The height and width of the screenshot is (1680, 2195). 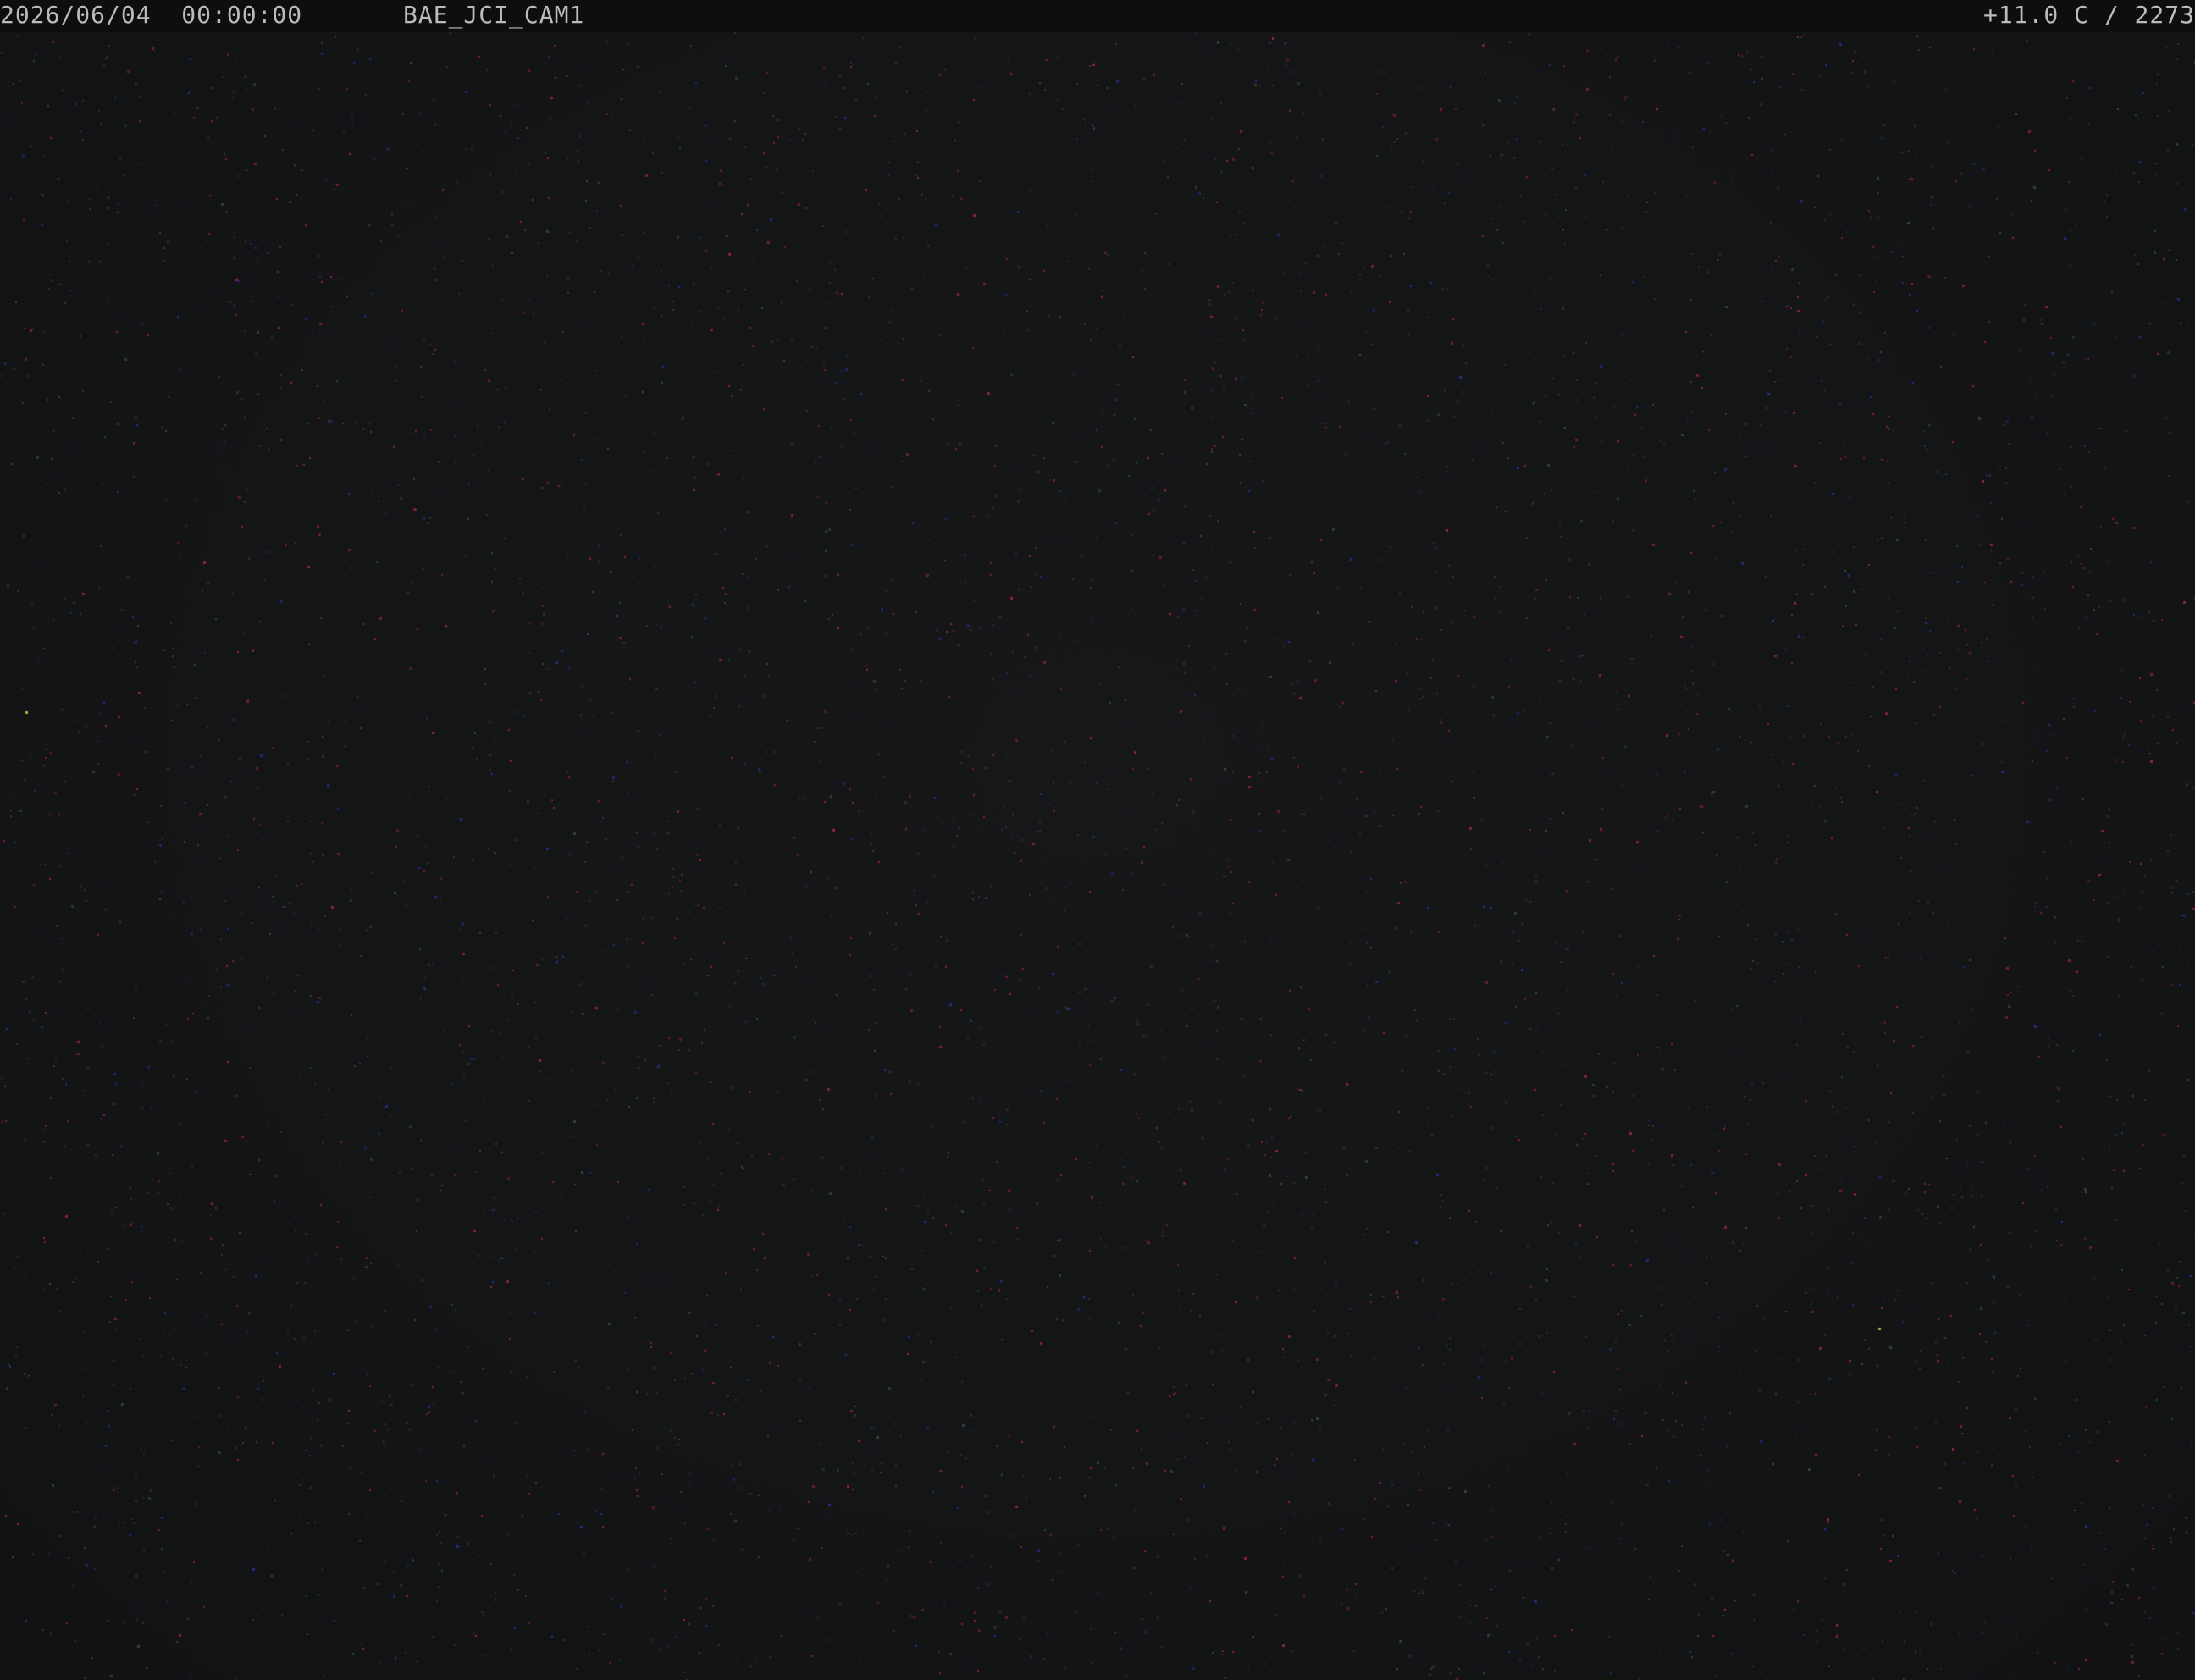 What do you see at coordinates (2088, 15) in the screenshot?
I see `osd-temperature-reading: +11.0 C / 2273` at bounding box center [2088, 15].